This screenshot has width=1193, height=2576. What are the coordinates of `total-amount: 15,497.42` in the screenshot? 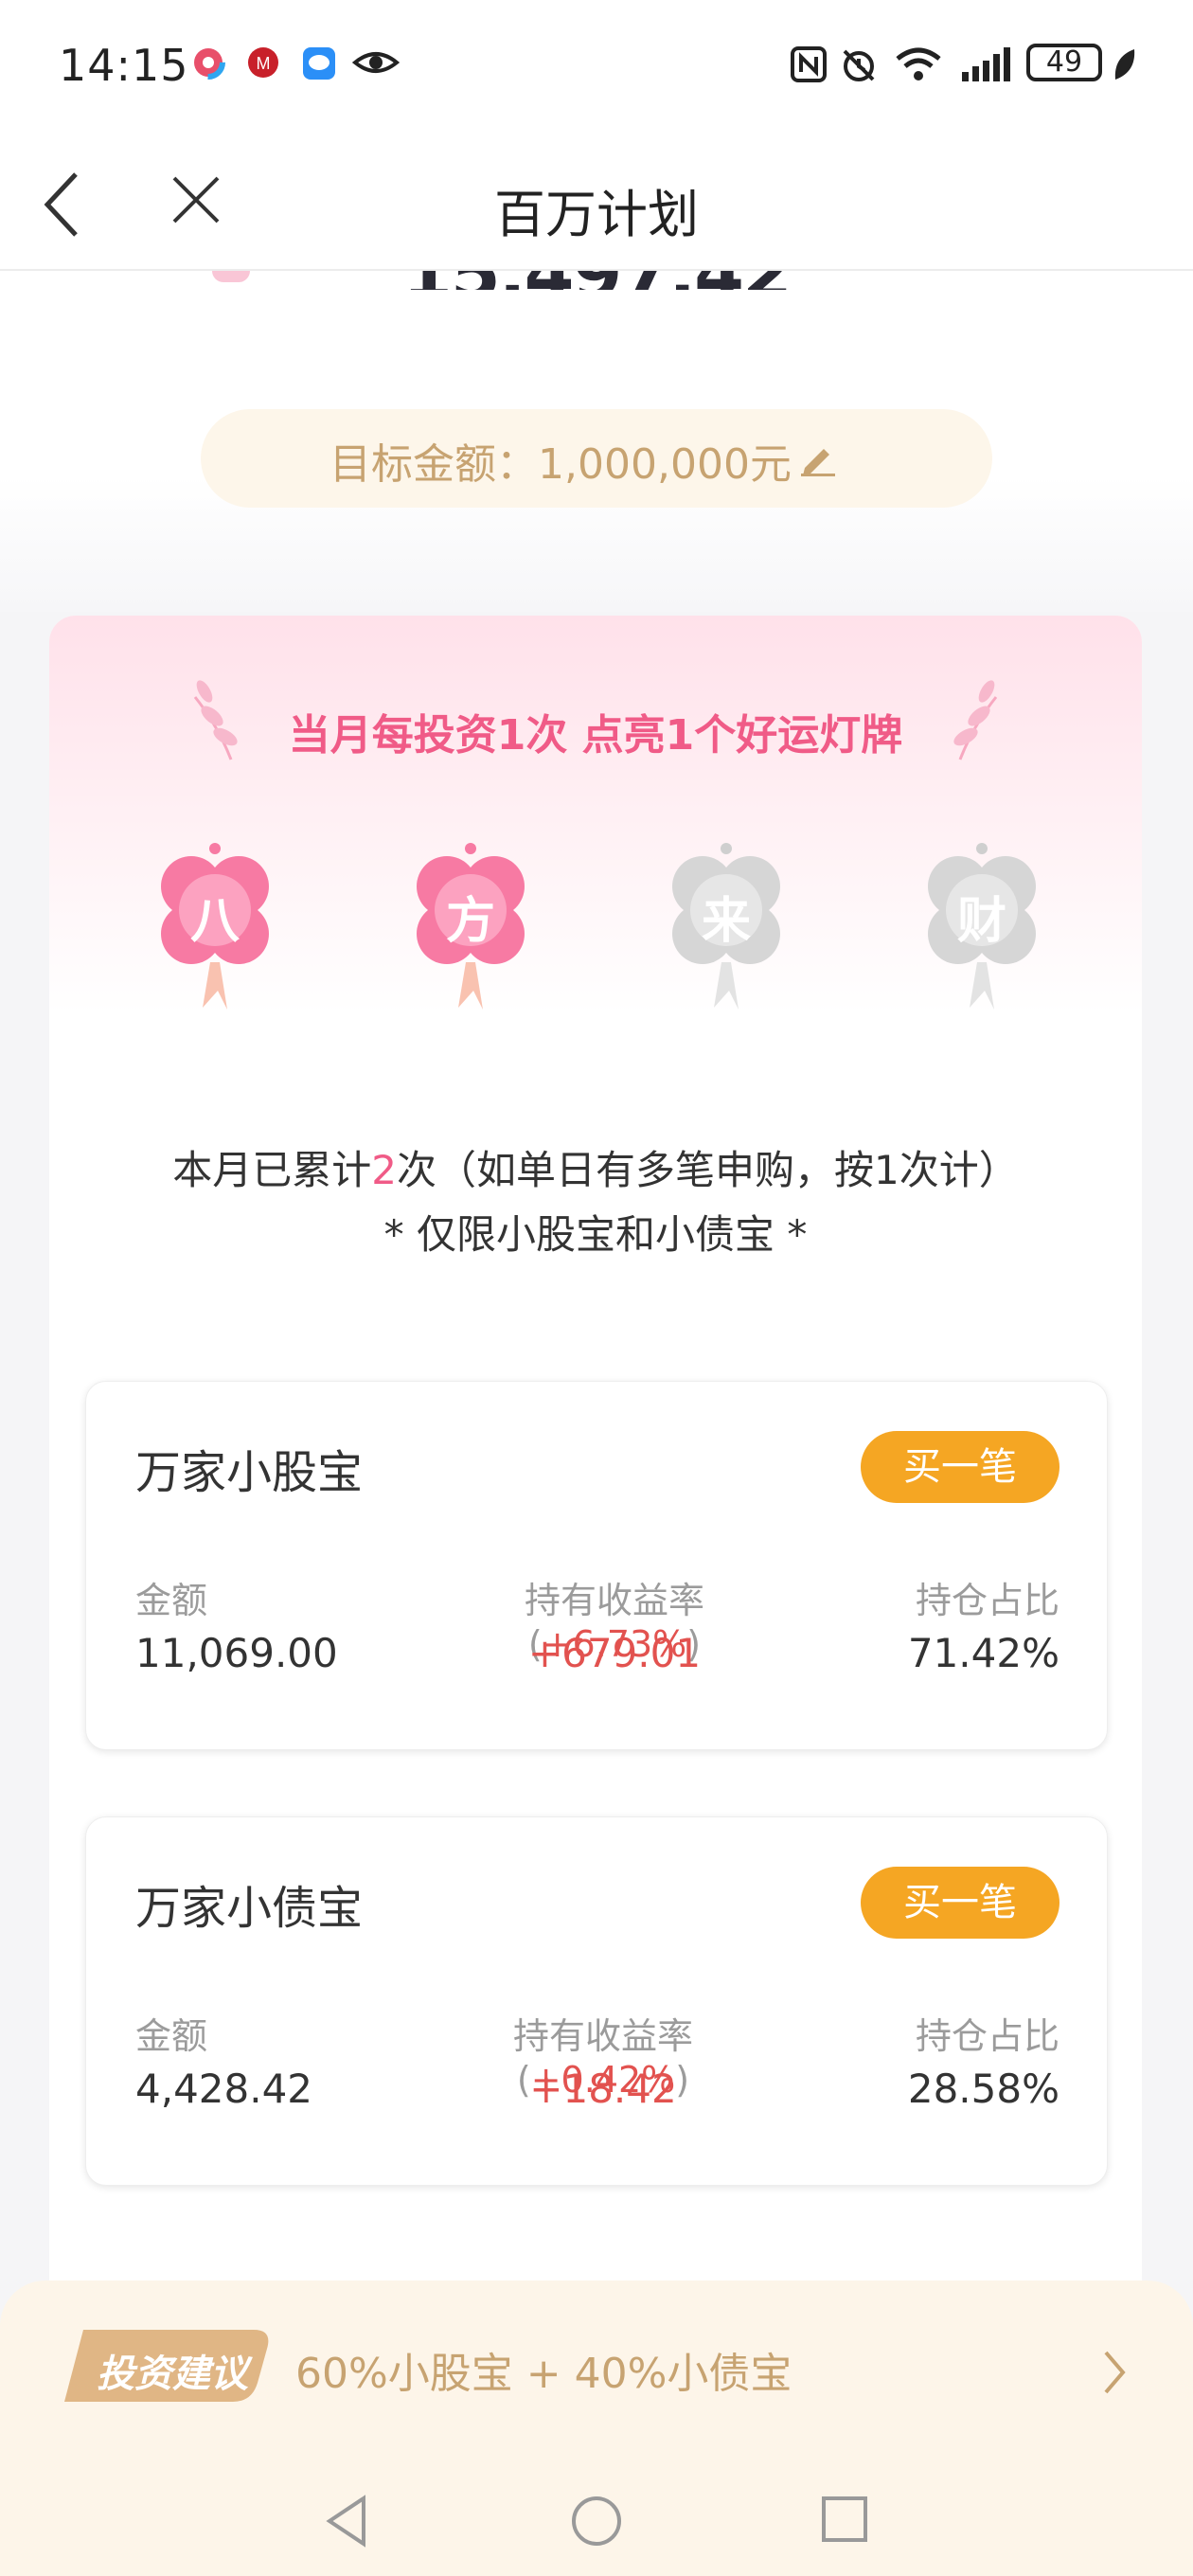 It's located at (596, 280).